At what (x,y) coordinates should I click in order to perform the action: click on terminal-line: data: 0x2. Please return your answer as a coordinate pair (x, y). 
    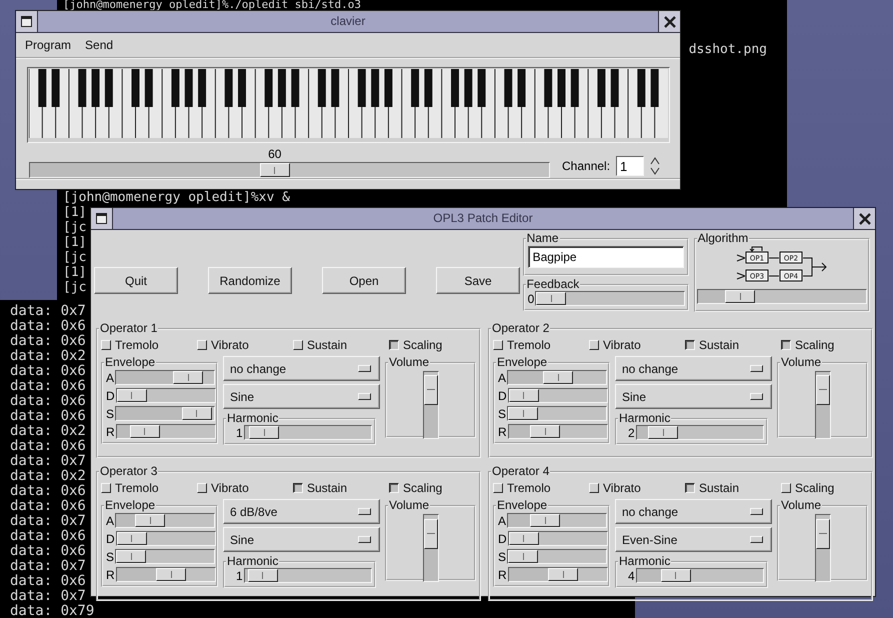
    Looking at the image, I should click on (48, 431).